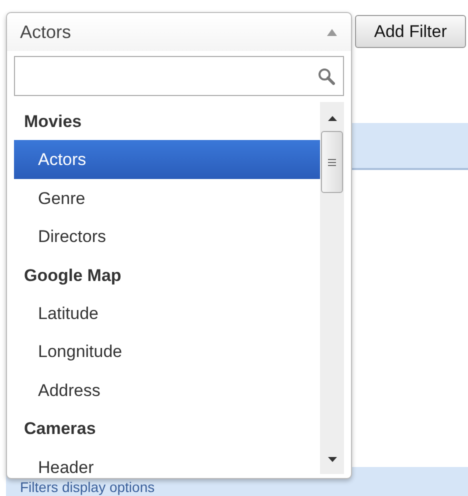  I want to click on scrollbar, so click(332, 288).